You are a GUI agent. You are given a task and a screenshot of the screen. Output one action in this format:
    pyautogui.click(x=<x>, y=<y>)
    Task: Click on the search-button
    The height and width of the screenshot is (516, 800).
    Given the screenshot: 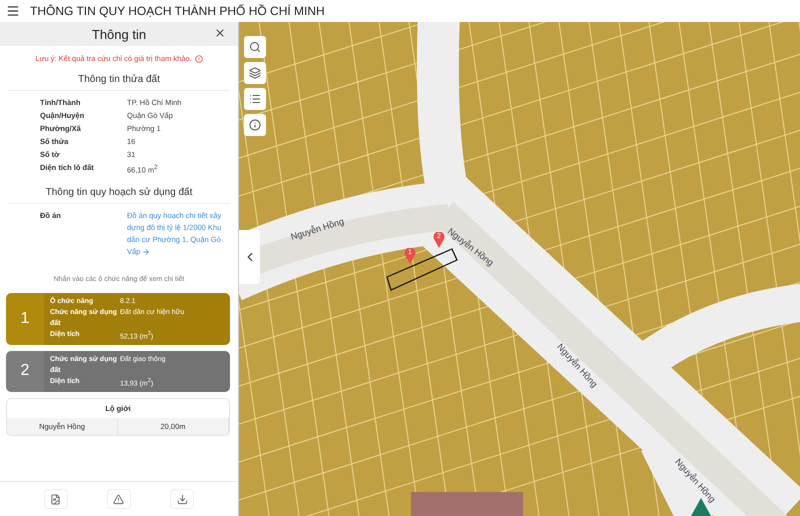 What is the action you would take?
    pyautogui.click(x=255, y=47)
    